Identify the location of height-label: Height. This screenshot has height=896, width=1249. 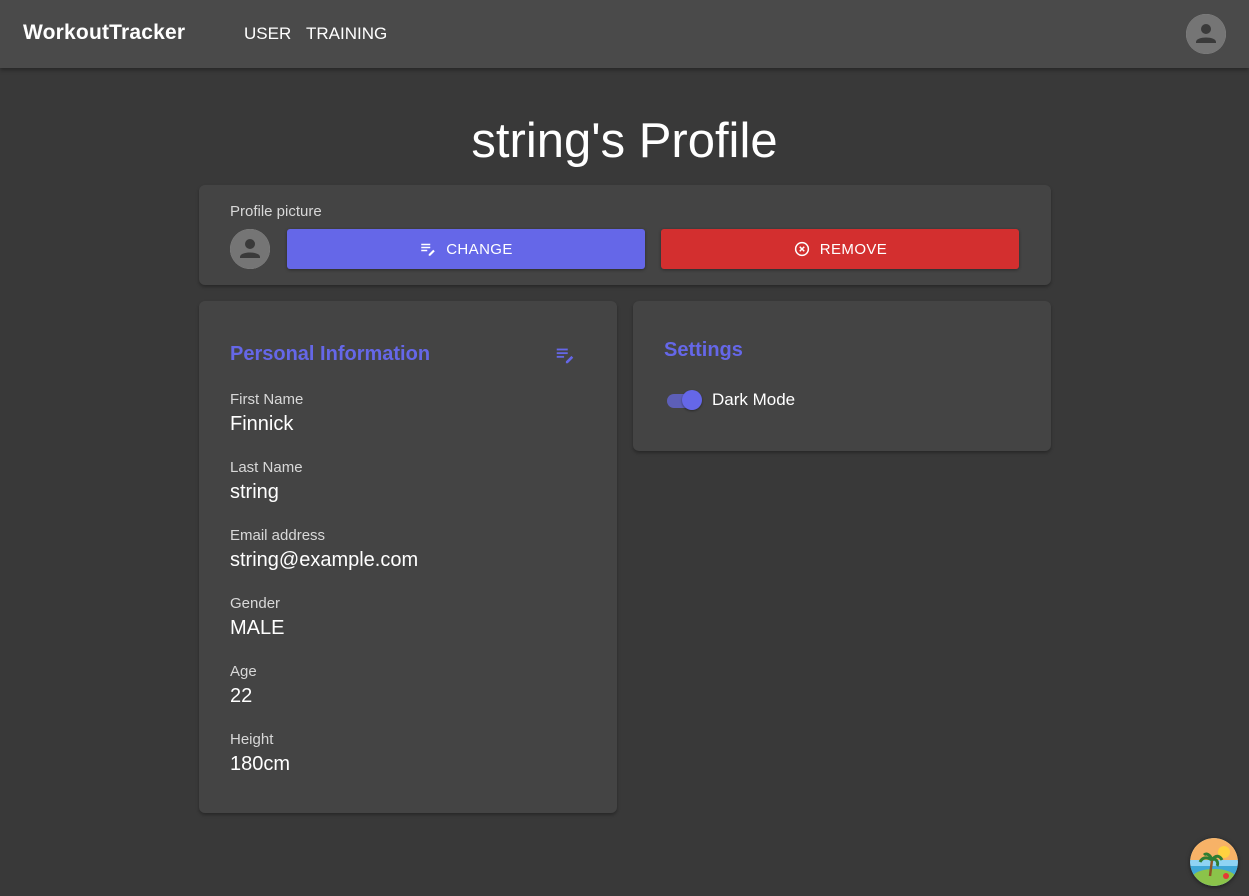
(252, 739).